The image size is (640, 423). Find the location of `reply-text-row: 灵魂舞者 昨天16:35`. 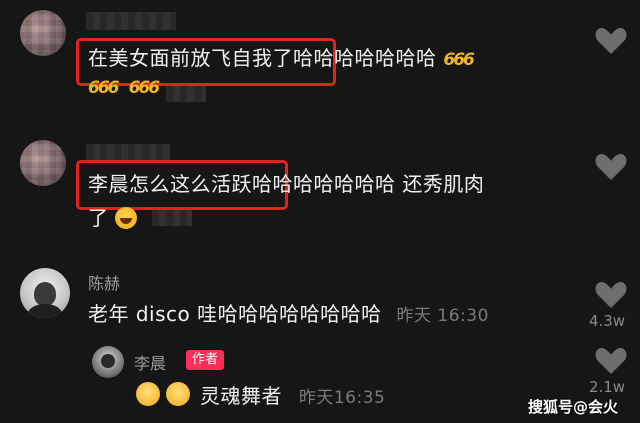

reply-text-row: 灵魂舞者 昨天16:35 is located at coordinates (292, 397).